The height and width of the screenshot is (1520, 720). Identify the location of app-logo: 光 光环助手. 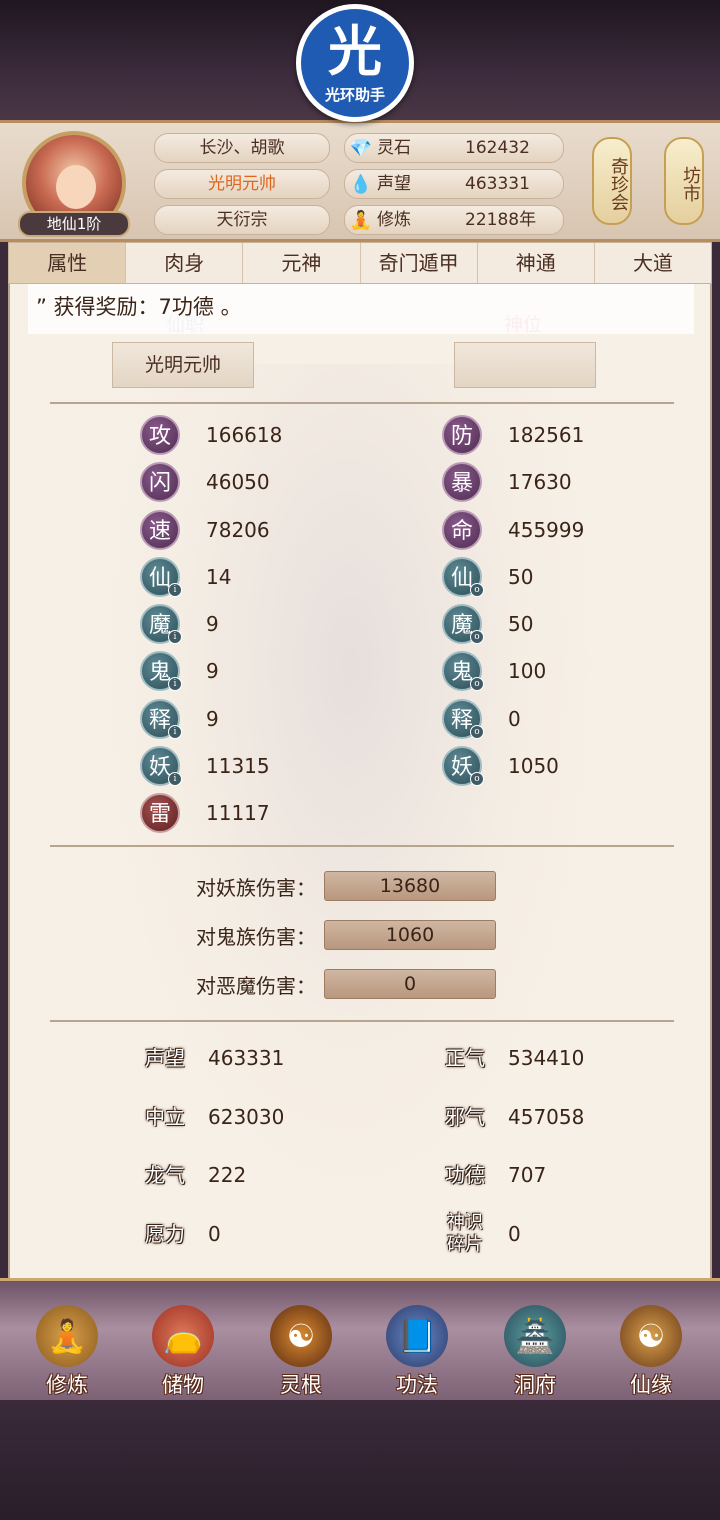
(355, 63).